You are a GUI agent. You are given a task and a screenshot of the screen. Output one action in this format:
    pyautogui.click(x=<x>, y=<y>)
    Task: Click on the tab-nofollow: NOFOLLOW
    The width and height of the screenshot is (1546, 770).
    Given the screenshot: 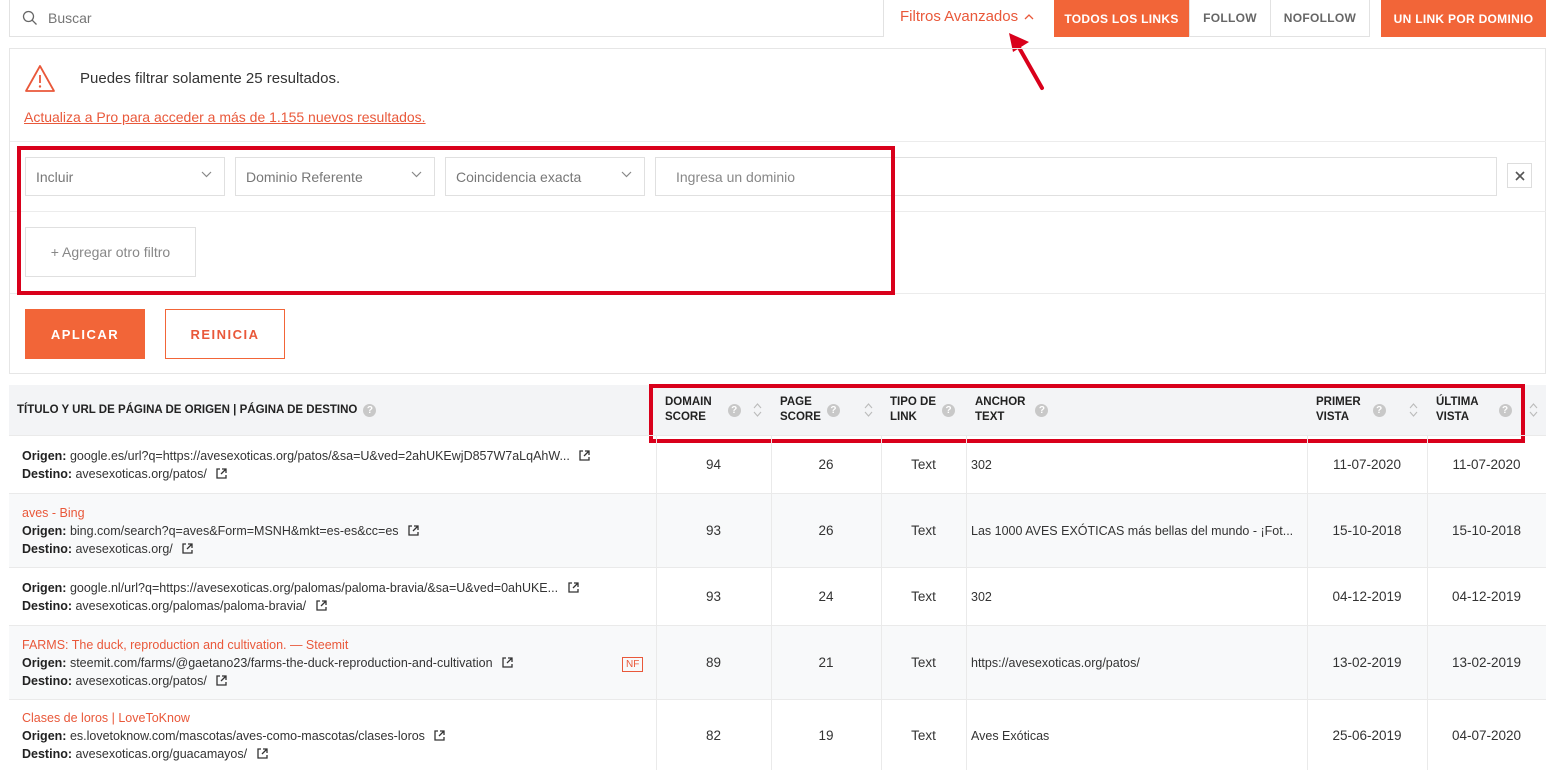 What is the action you would take?
    pyautogui.click(x=1320, y=18)
    